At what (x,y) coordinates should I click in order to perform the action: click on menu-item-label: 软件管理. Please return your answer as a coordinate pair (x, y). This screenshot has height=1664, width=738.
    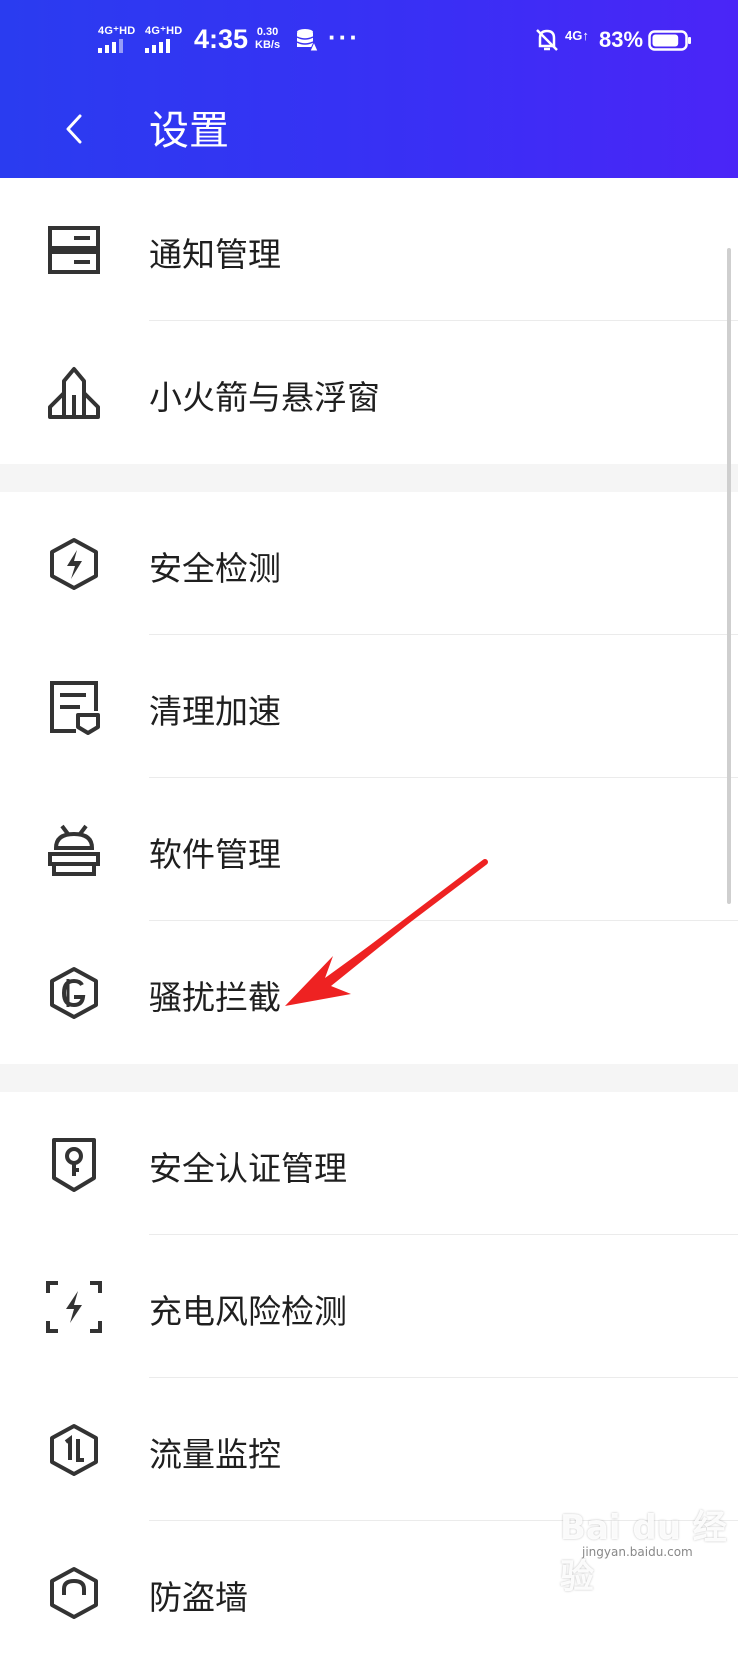
    Looking at the image, I should click on (215, 854).